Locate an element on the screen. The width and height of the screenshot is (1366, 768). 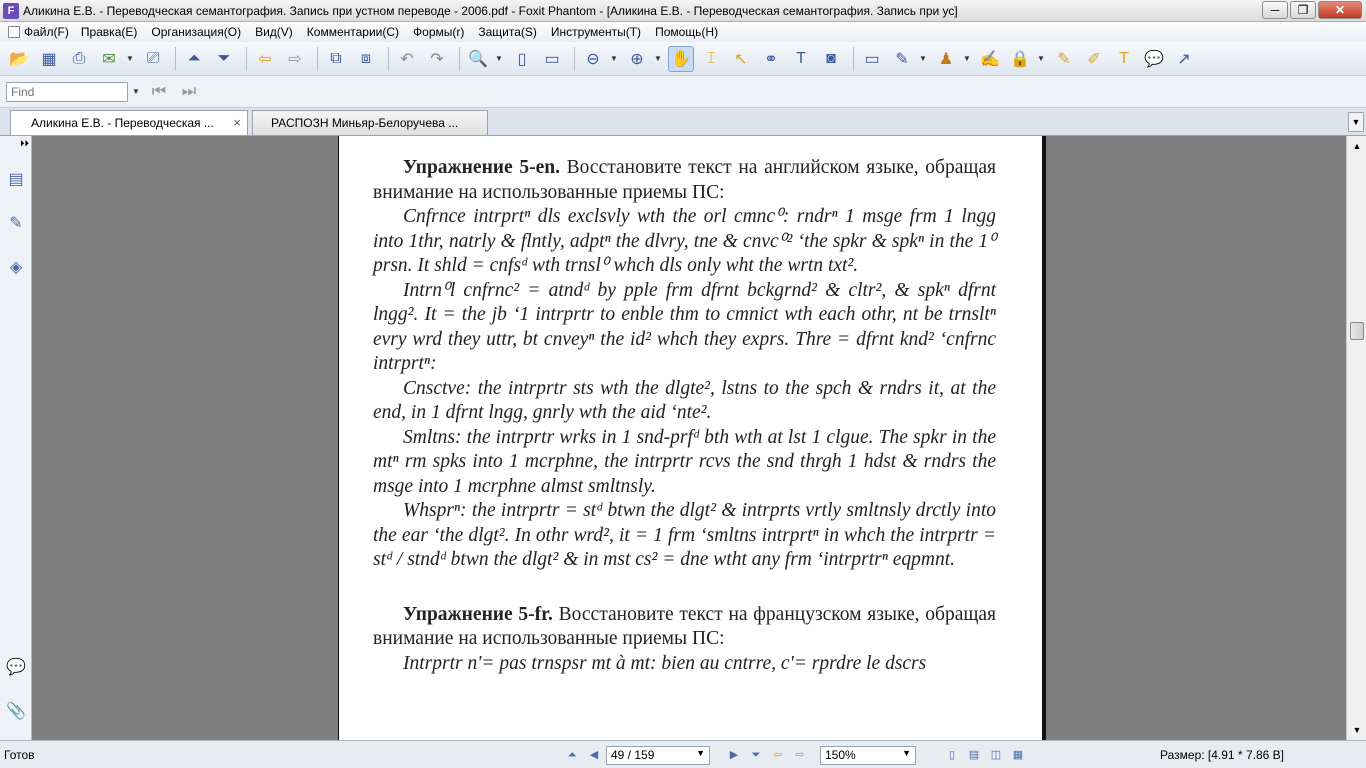
page-number-field: 49 / 159 ▼ is located at coordinates (658, 755).